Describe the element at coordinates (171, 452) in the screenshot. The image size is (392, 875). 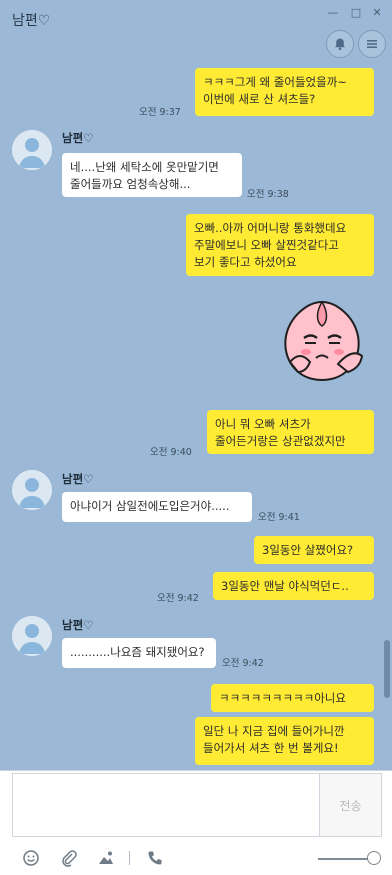
I see `message-time: 오전 9:40` at that location.